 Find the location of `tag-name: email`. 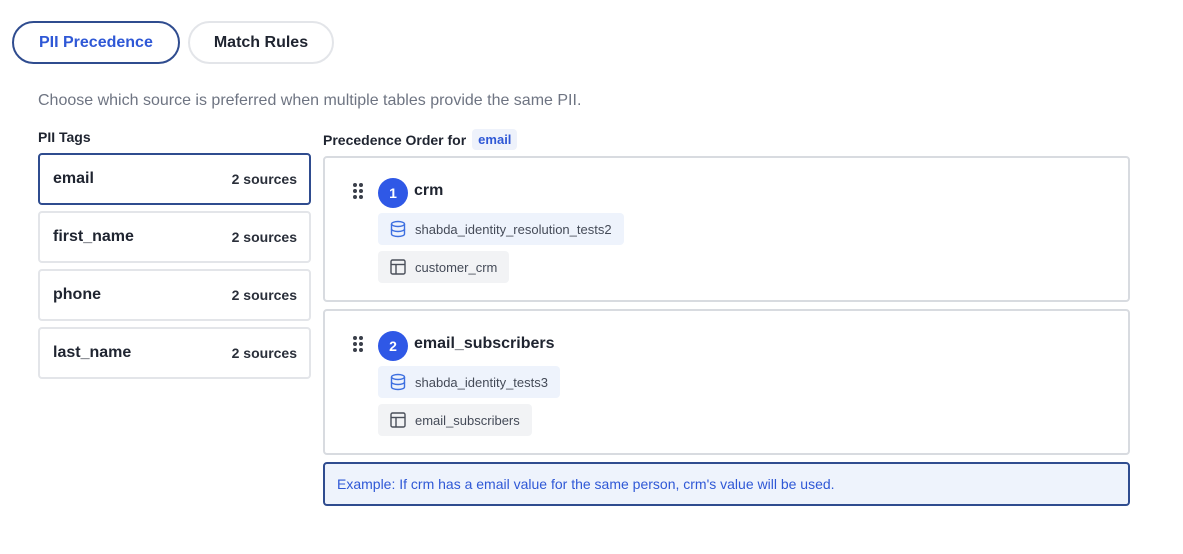

tag-name: email is located at coordinates (73, 178).